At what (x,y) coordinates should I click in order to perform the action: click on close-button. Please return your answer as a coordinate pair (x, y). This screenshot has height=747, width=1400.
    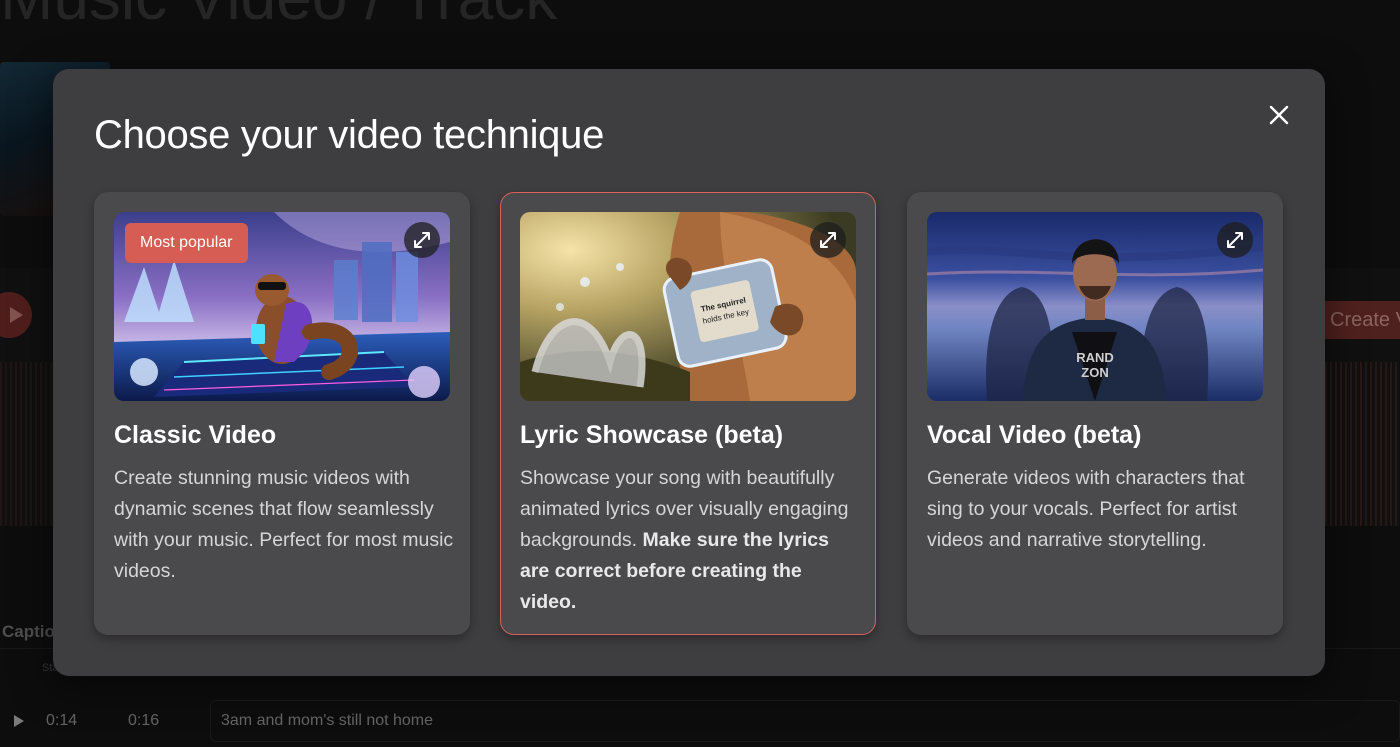
    Looking at the image, I should click on (1279, 115).